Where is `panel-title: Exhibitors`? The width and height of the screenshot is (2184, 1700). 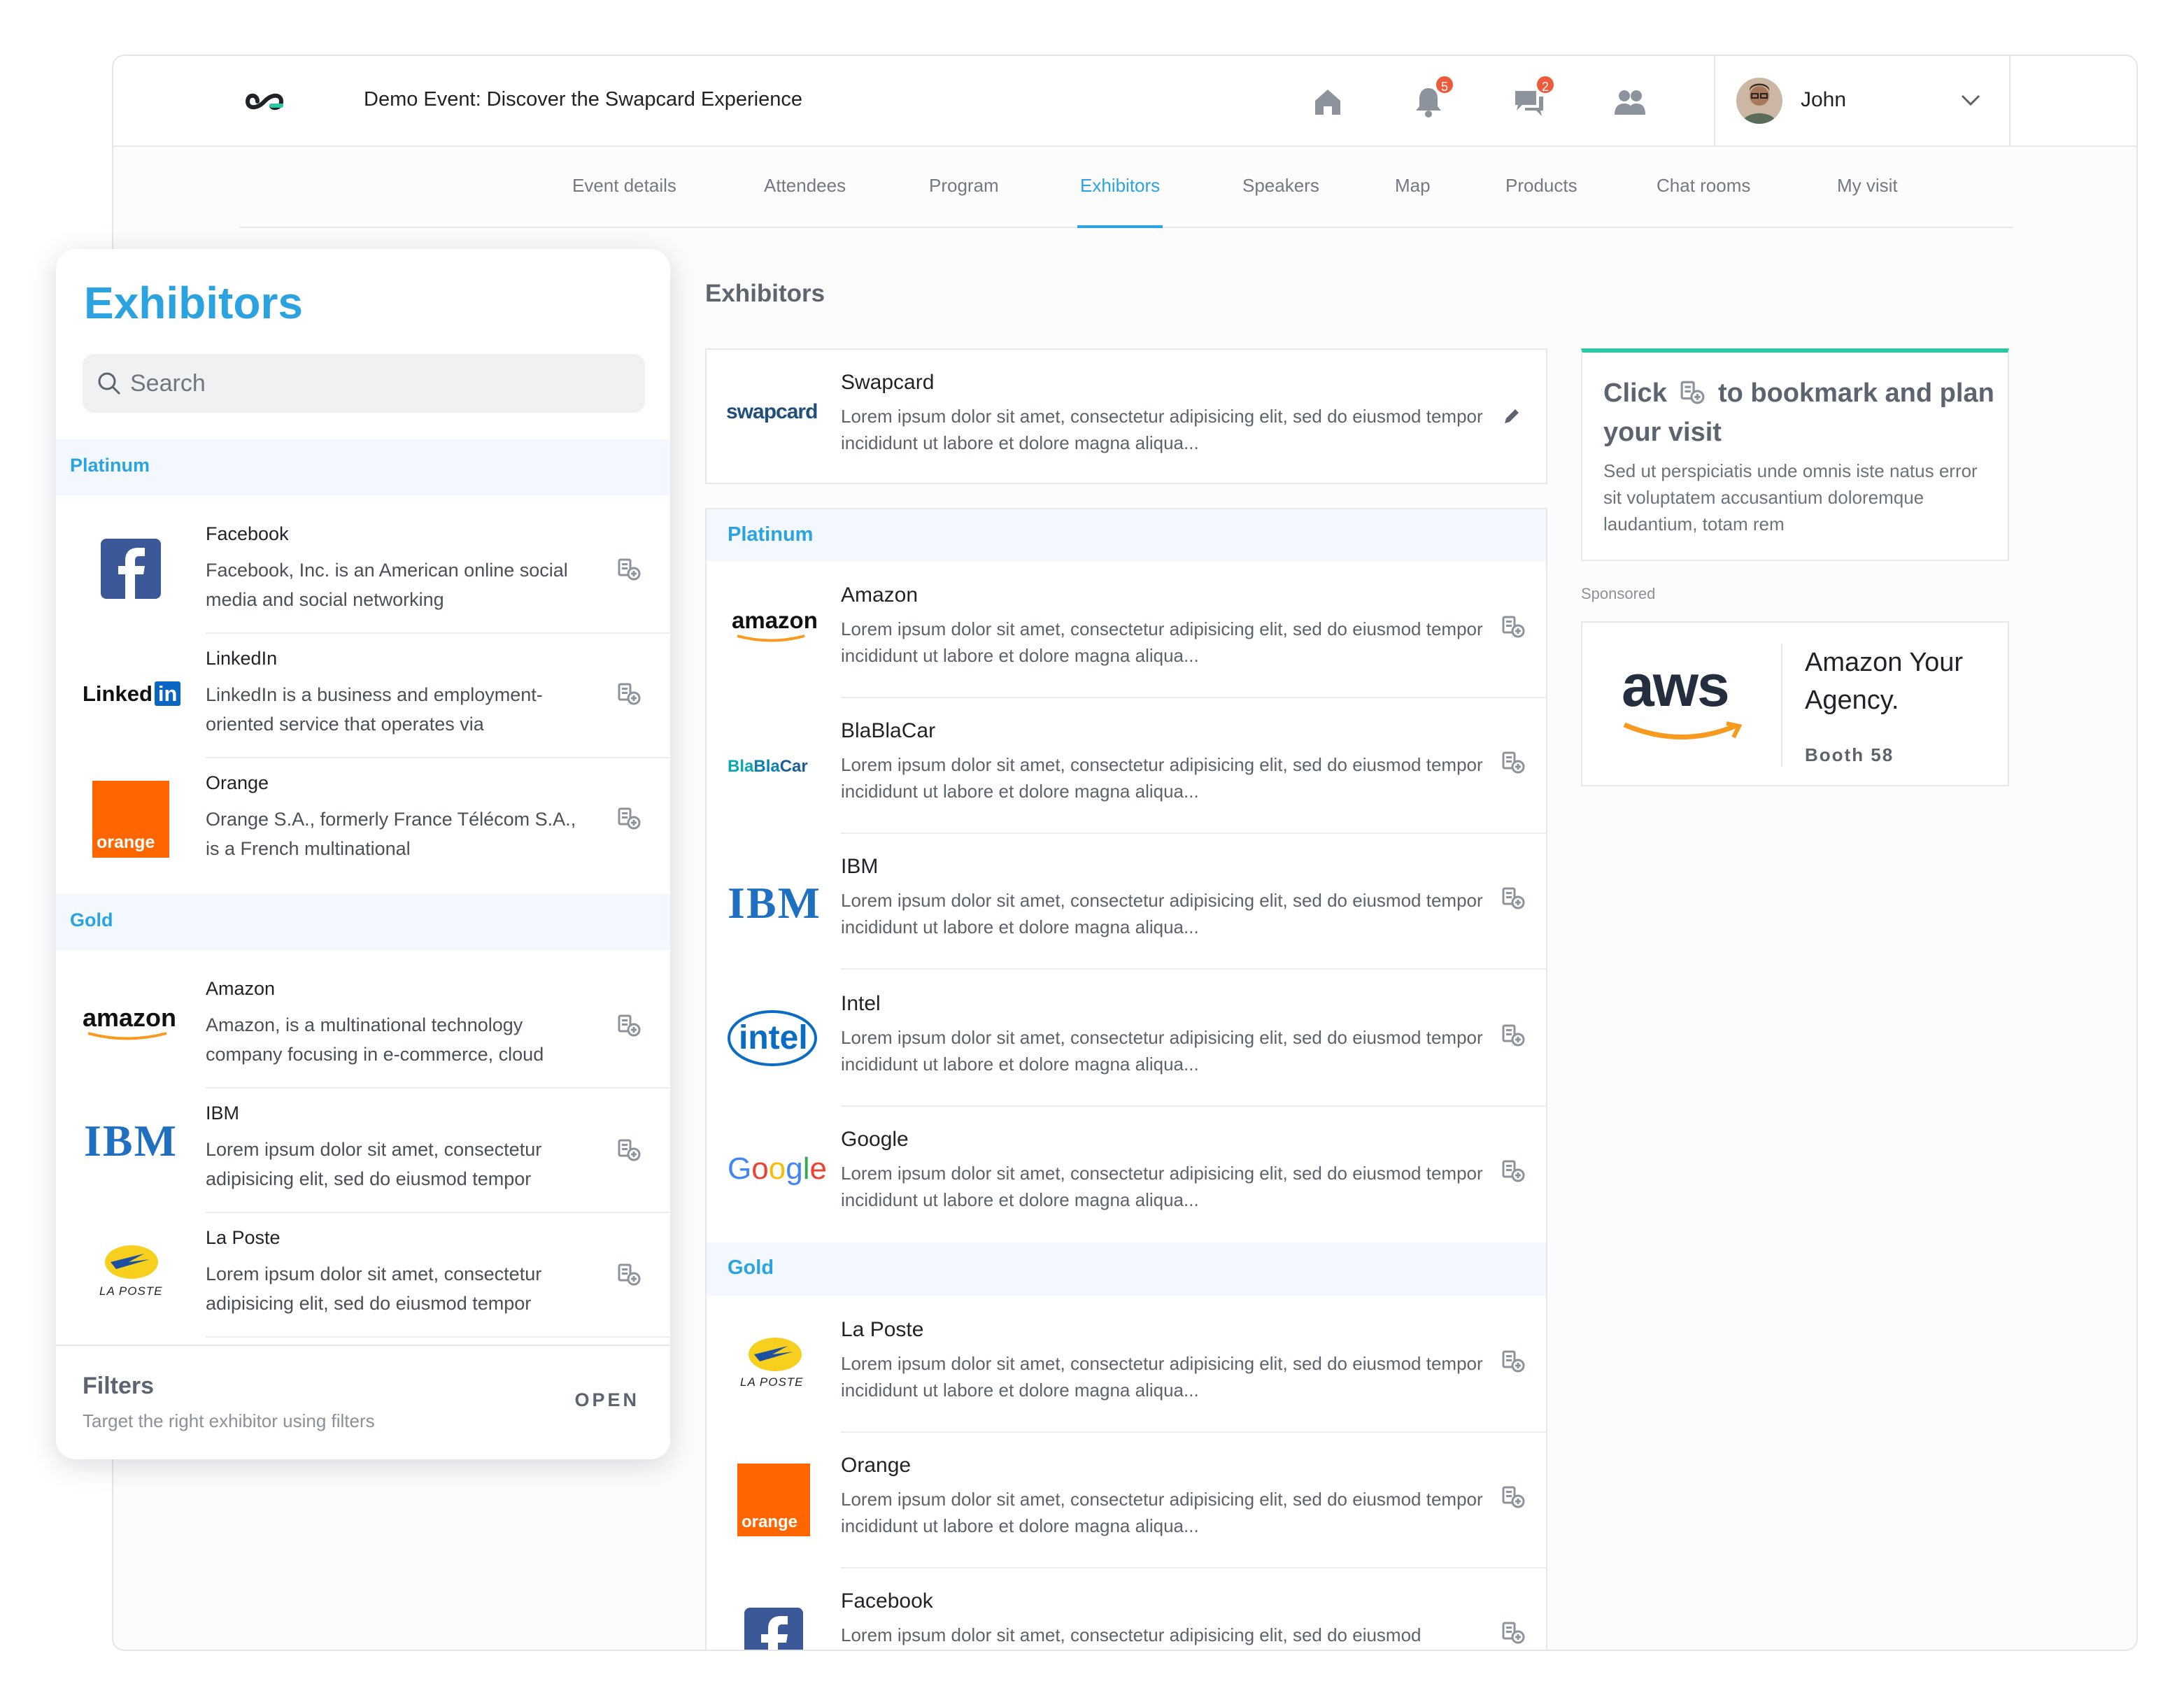 panel-title: Exhibitors is located at coordinates (193, 303).